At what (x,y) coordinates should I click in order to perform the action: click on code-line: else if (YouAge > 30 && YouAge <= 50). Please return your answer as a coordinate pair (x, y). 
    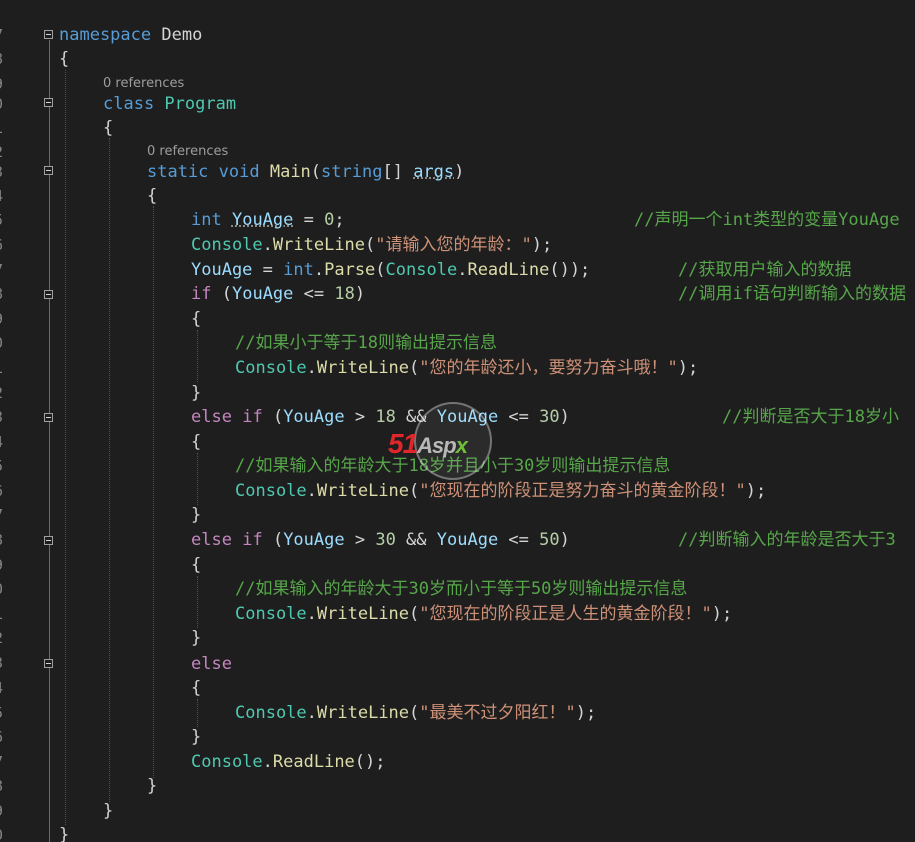
    Looking at the image, I should click on (380, 540).